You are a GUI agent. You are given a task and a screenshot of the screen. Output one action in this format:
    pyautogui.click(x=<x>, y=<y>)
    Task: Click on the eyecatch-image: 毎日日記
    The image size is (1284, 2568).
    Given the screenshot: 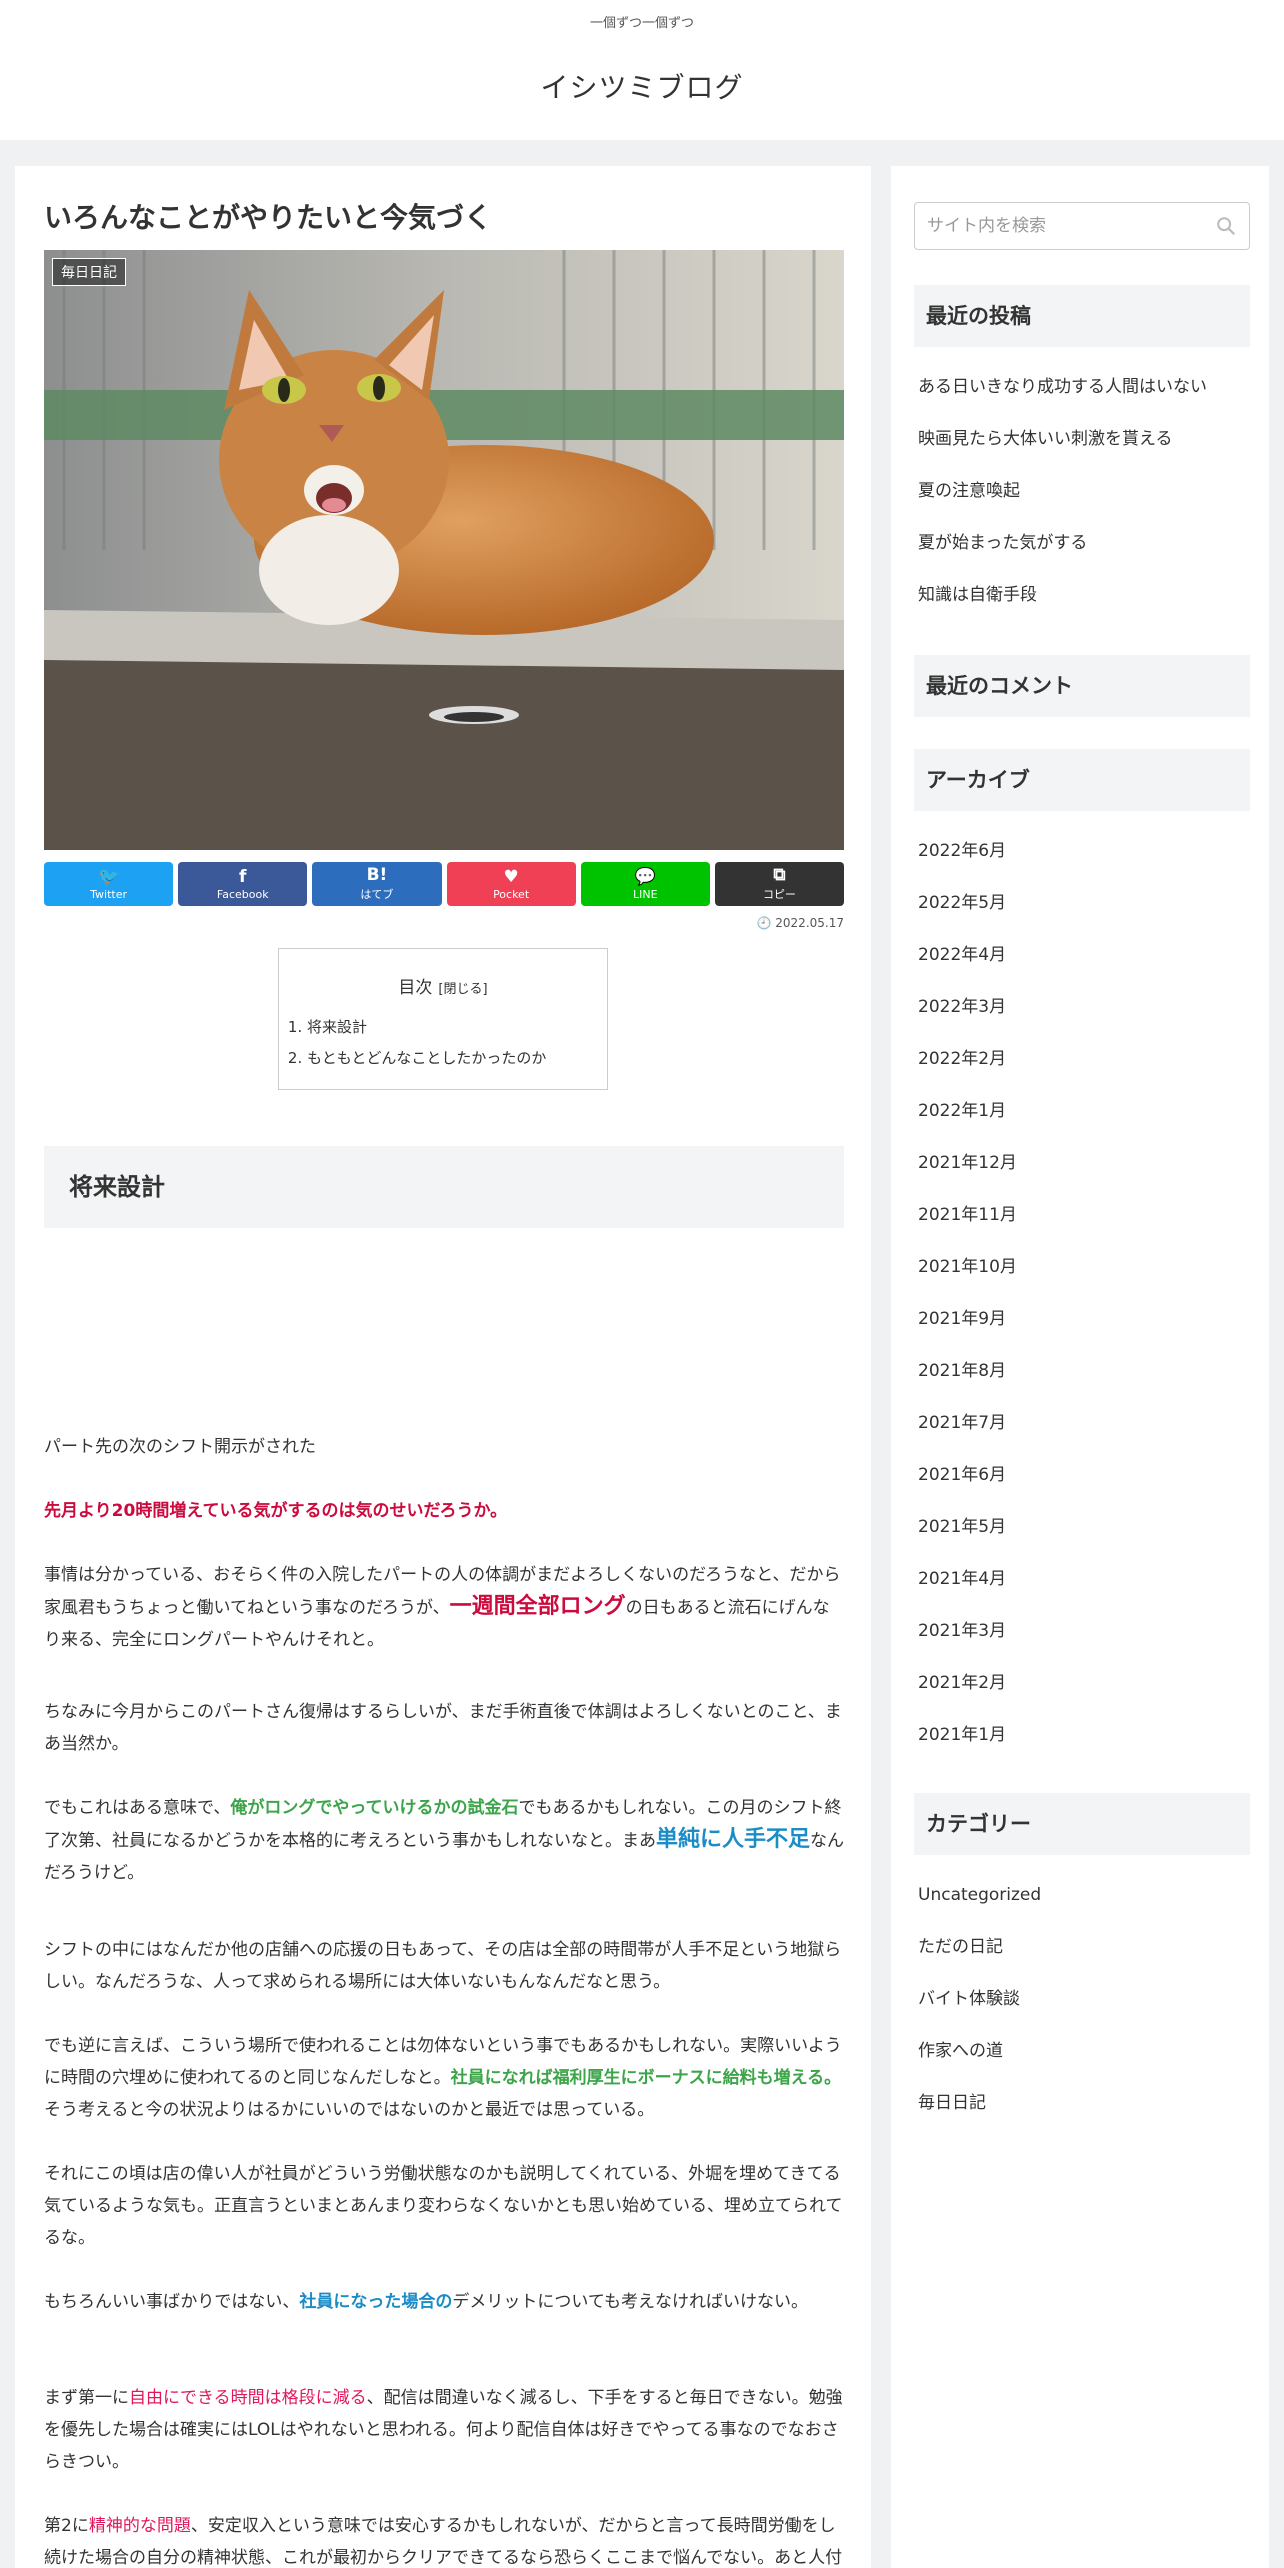 What is the action you would take?
    pyautogui.click(x=444, y=550)
    